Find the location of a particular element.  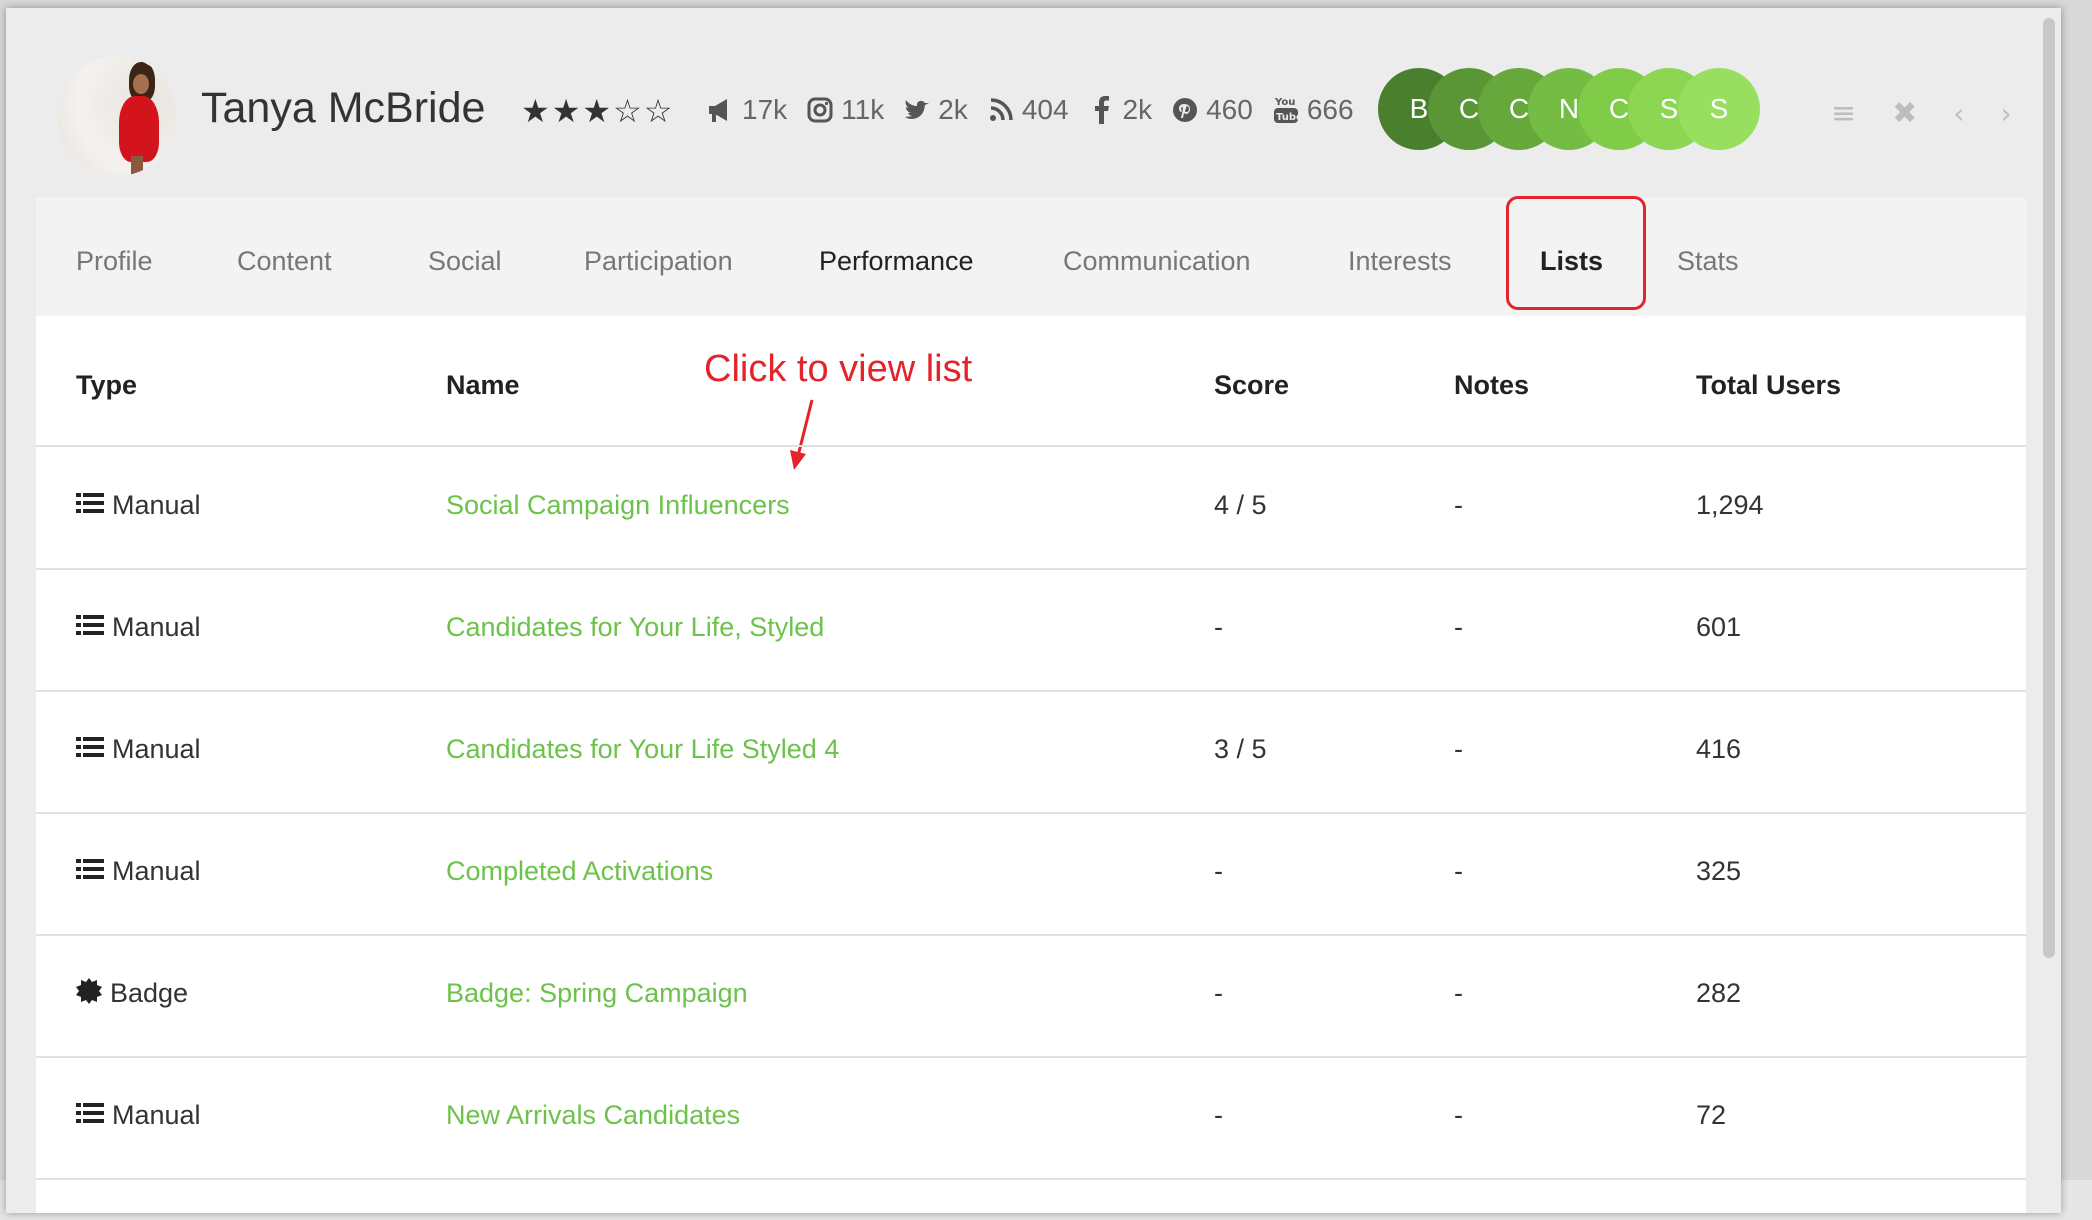

type-label: Badge is located at coordinates (149, 993).